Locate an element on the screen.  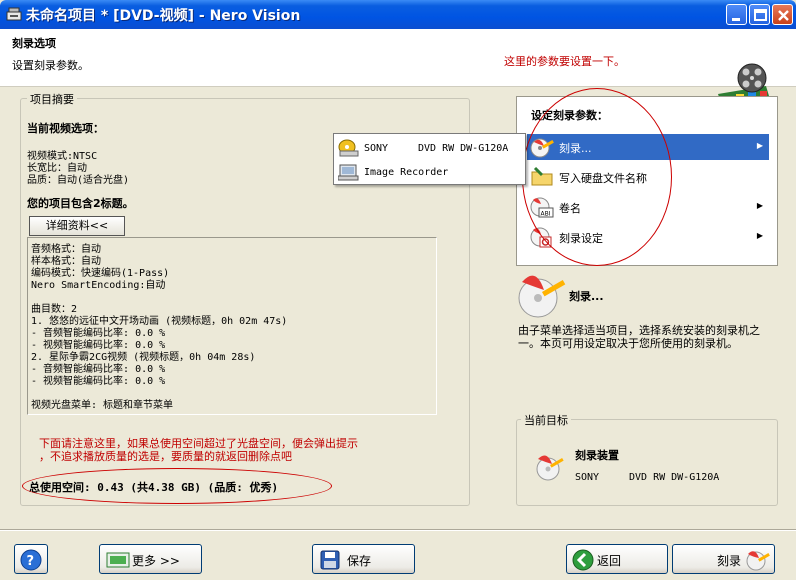
burn-settings-icon is located at coordinates (541, 237).